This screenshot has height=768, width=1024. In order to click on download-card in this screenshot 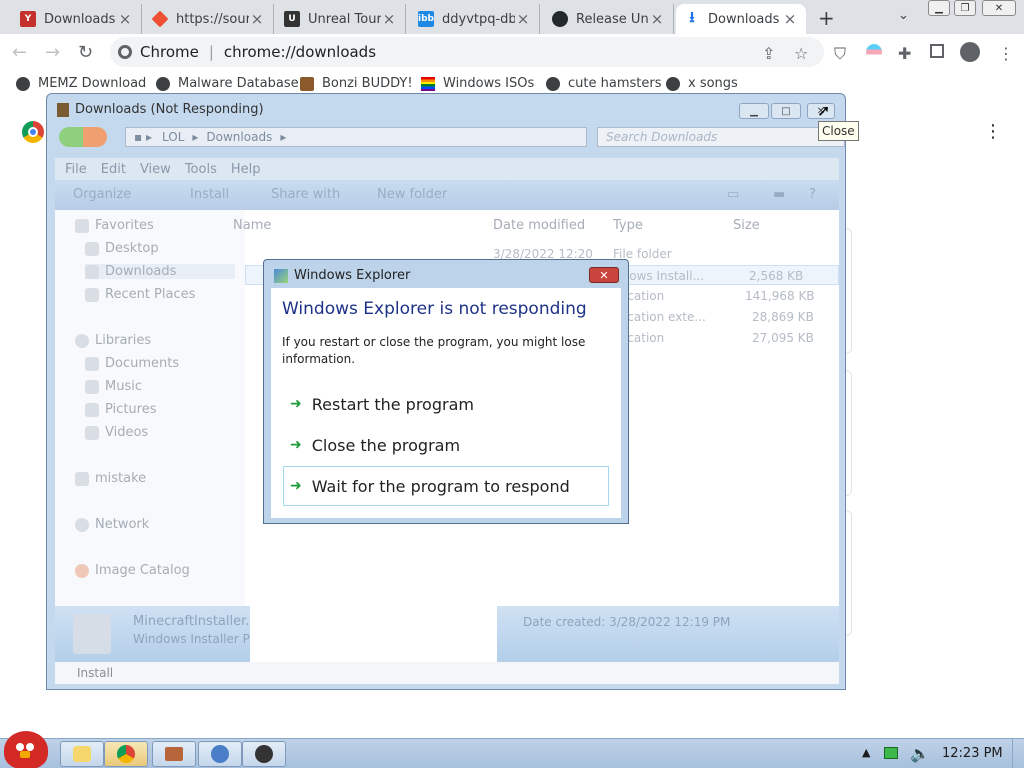, I will do `click(849, 573)`.